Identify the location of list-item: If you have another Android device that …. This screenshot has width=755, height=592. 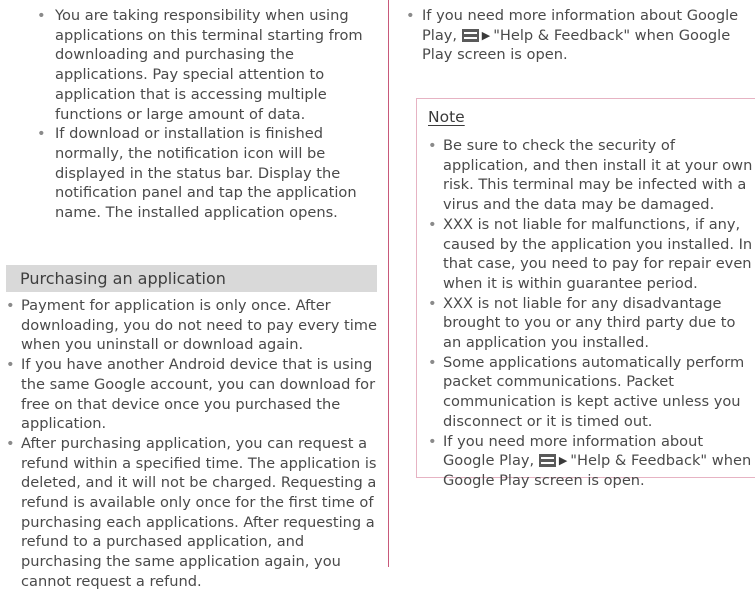
(194, 394).